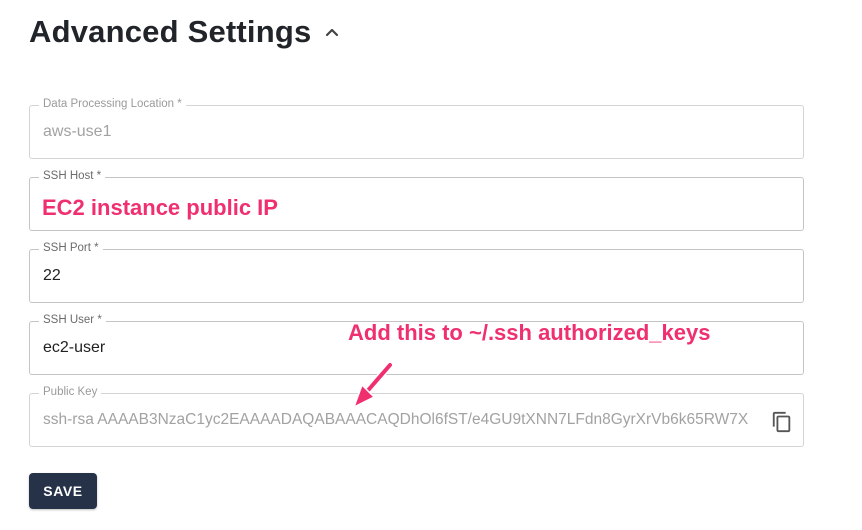 The image size is (862, 530). Describe the element at coordinates (71, 248) in the screenshot. I see `field-label: SSH Port *` at that location.